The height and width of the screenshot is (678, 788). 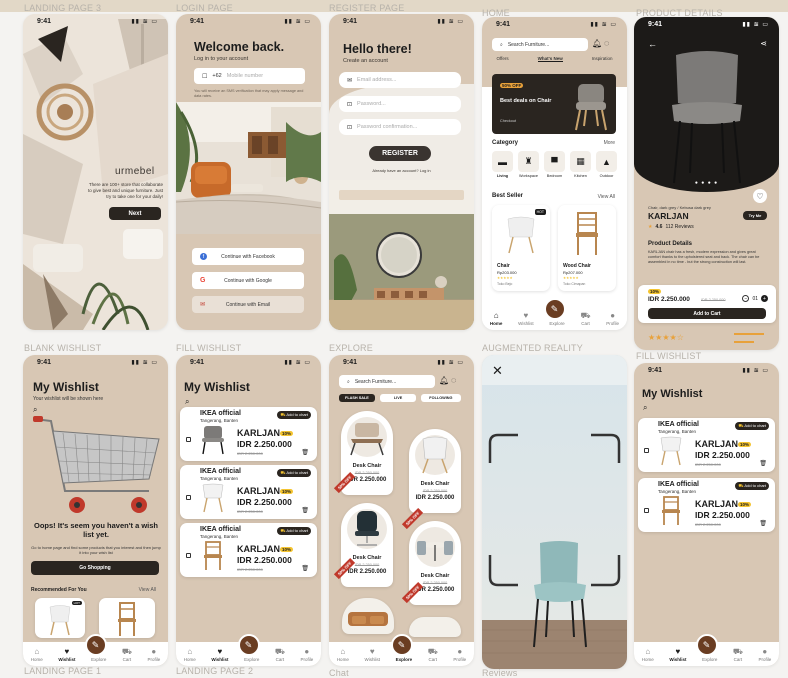 I want to click on back-icon: ←, so click(x=652, y=44).